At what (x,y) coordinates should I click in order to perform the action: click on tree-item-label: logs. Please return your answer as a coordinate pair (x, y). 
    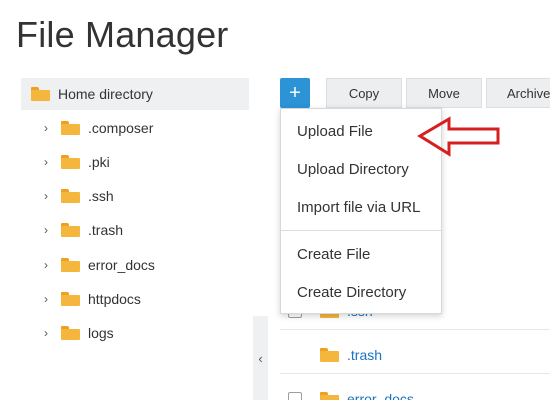
    Looking at the image, I should click on (101, 333).